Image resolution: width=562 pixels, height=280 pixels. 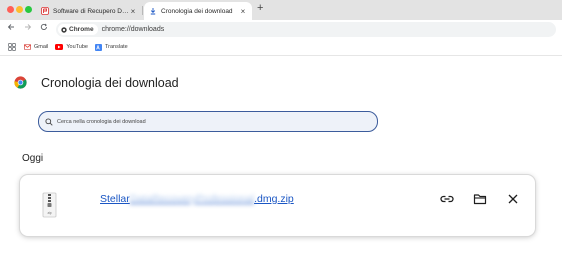 I want to click on copy-link-button, so click(x=447, y=199).